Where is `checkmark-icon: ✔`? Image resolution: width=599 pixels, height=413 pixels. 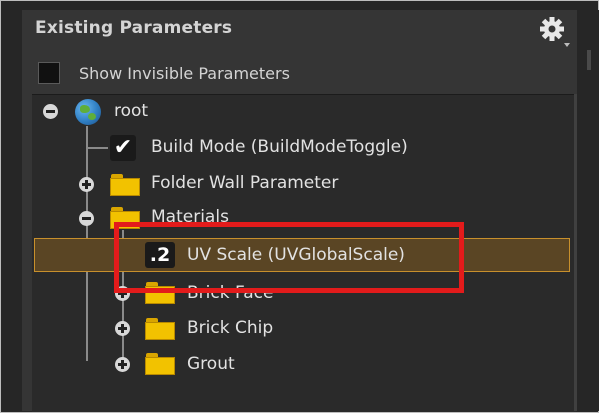 checkmark-icon: ✔ is located at coordinates (123, 148).